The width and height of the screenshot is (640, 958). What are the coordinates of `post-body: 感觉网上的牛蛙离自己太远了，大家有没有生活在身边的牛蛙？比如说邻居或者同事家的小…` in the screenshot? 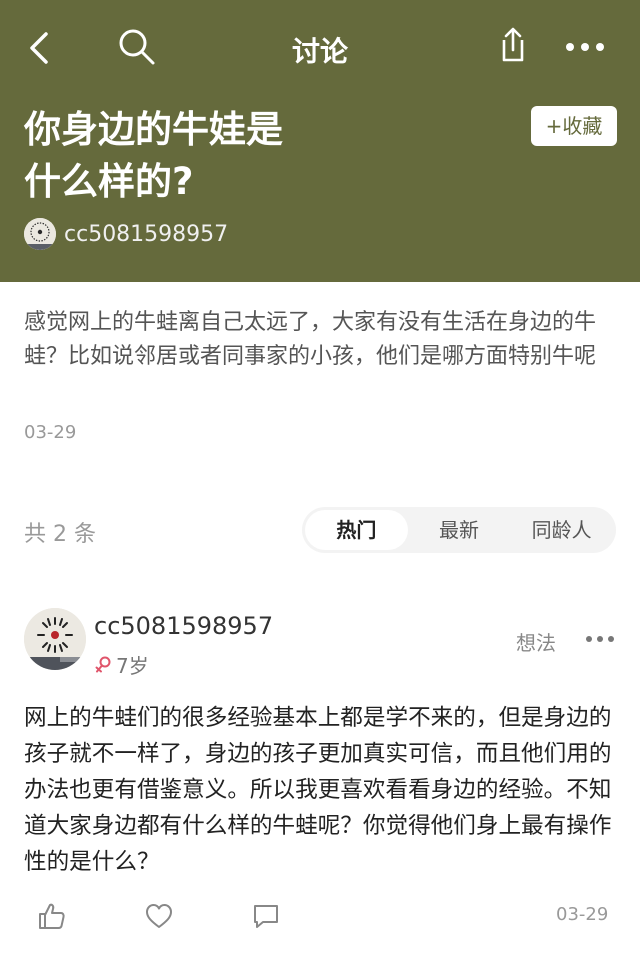 It's located at (310, 339).